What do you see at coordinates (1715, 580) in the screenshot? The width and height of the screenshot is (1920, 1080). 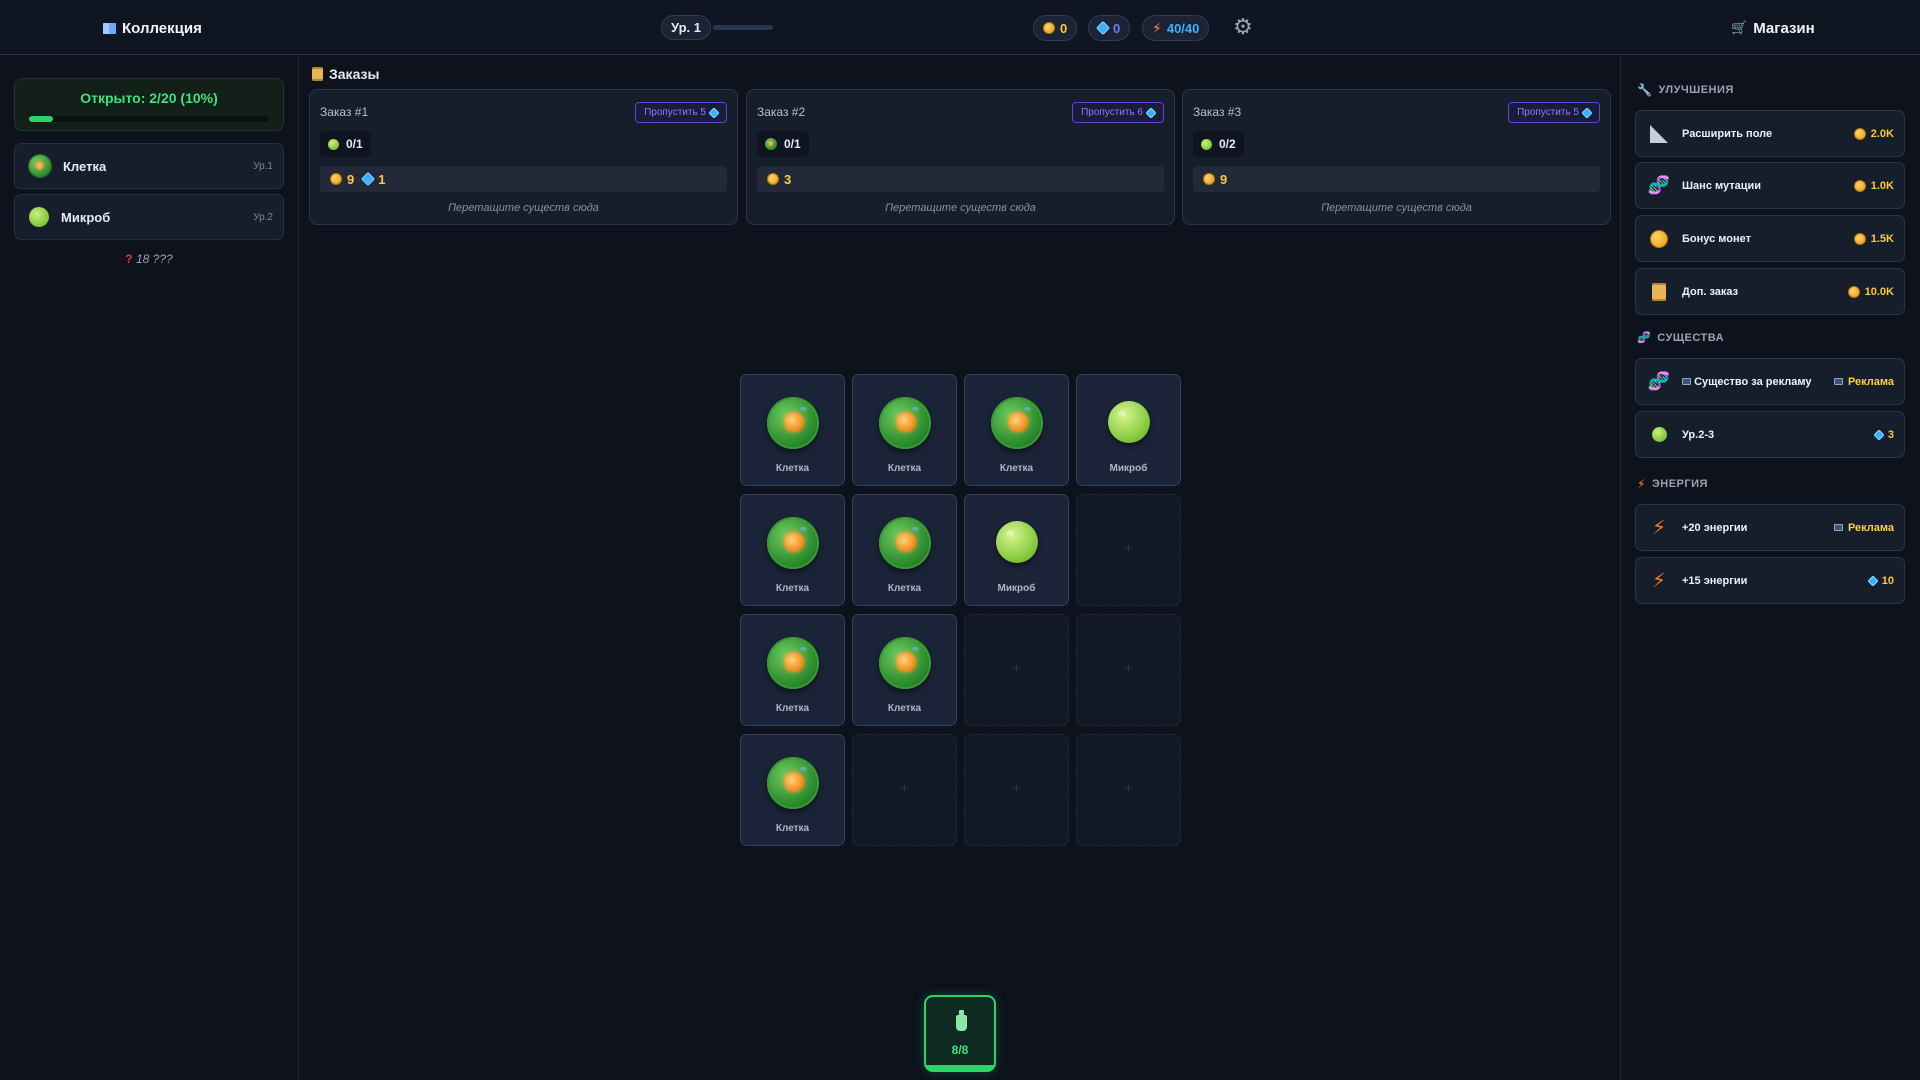 I see `energy-buy-name: +15 энергии` at bounding box center [1715, 580].